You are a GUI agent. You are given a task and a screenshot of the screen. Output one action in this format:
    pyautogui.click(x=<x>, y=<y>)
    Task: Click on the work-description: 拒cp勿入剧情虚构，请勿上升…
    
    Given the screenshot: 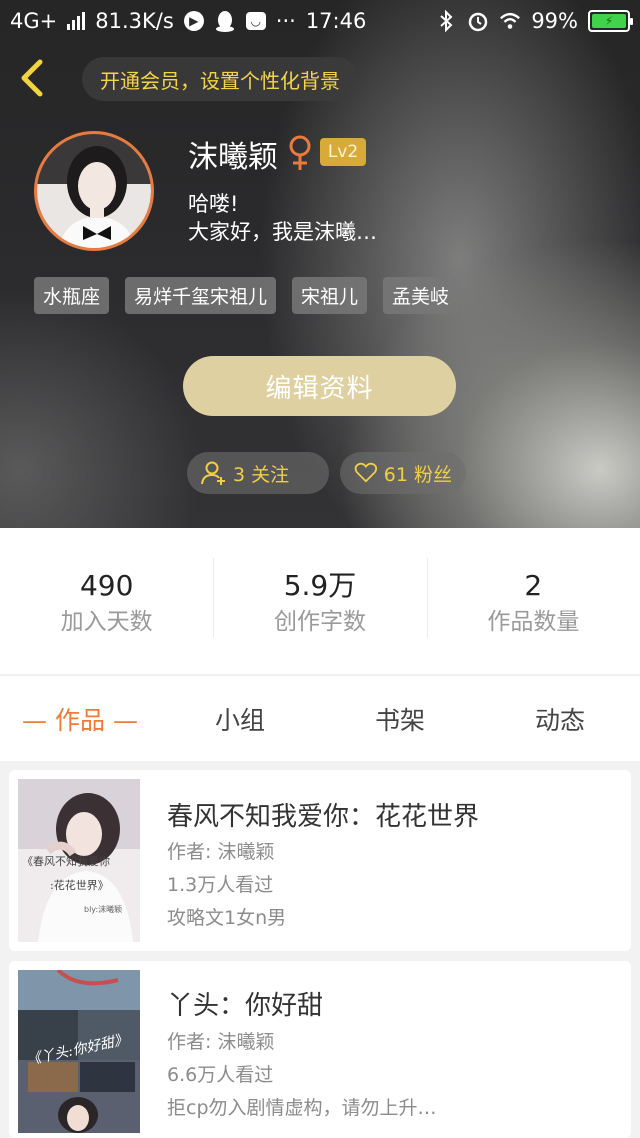 What is the action you would take?
    pyautogui.click(x=302, y=1108)
    